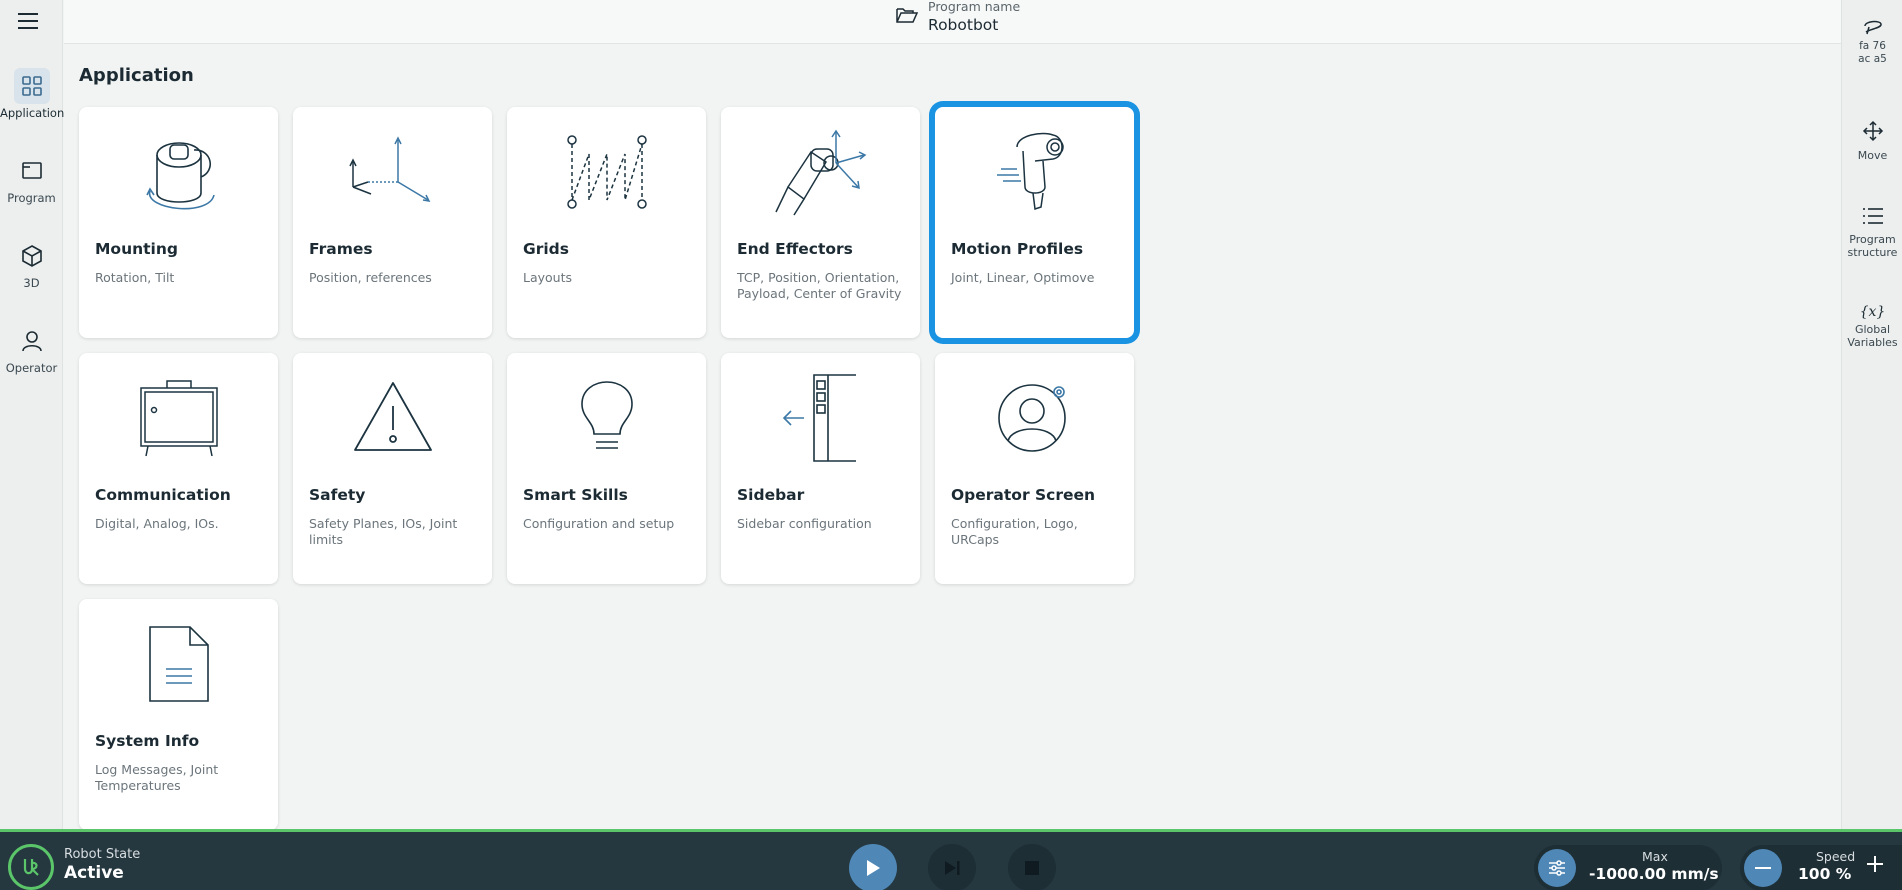 The image size is (1902, 890). I want to click on nav-label: Application, so click(32, 113).